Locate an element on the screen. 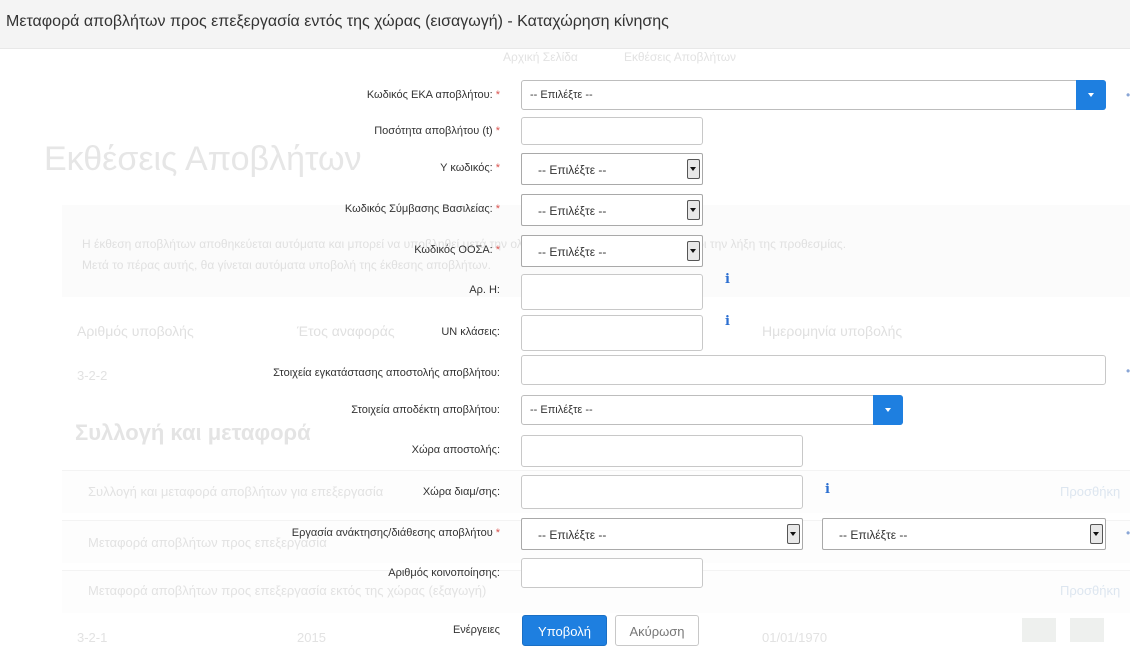  eka-code-value: -- Επιλέξτε -- is located at coordinates (561, 95).